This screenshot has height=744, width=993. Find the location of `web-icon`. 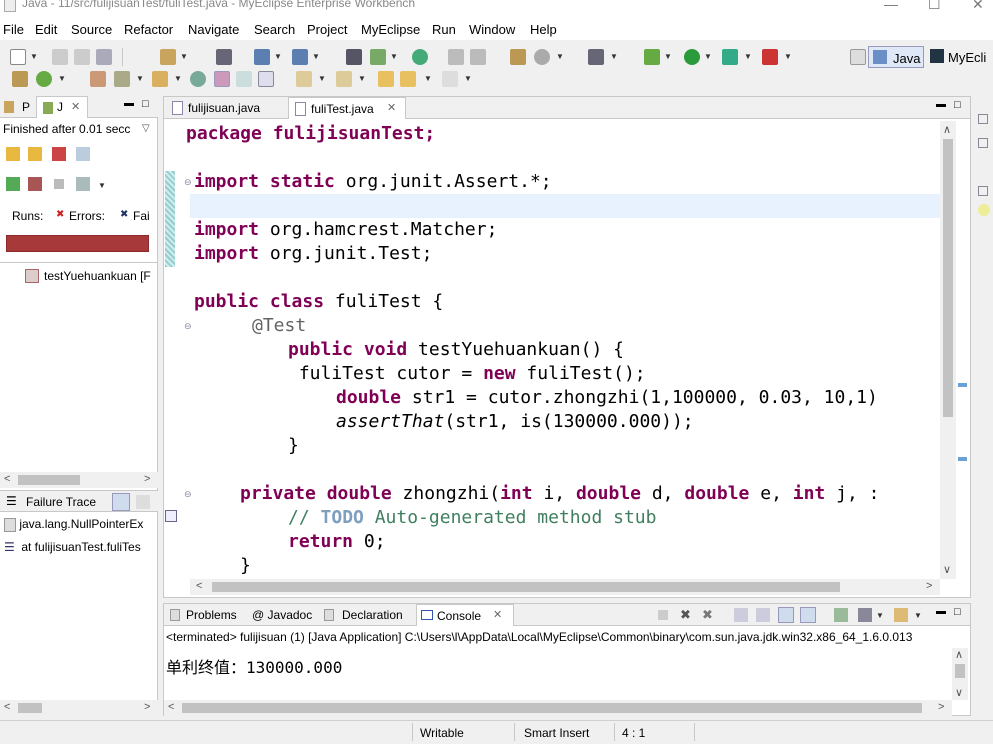

web-icon is located at coordinates (300, 57).